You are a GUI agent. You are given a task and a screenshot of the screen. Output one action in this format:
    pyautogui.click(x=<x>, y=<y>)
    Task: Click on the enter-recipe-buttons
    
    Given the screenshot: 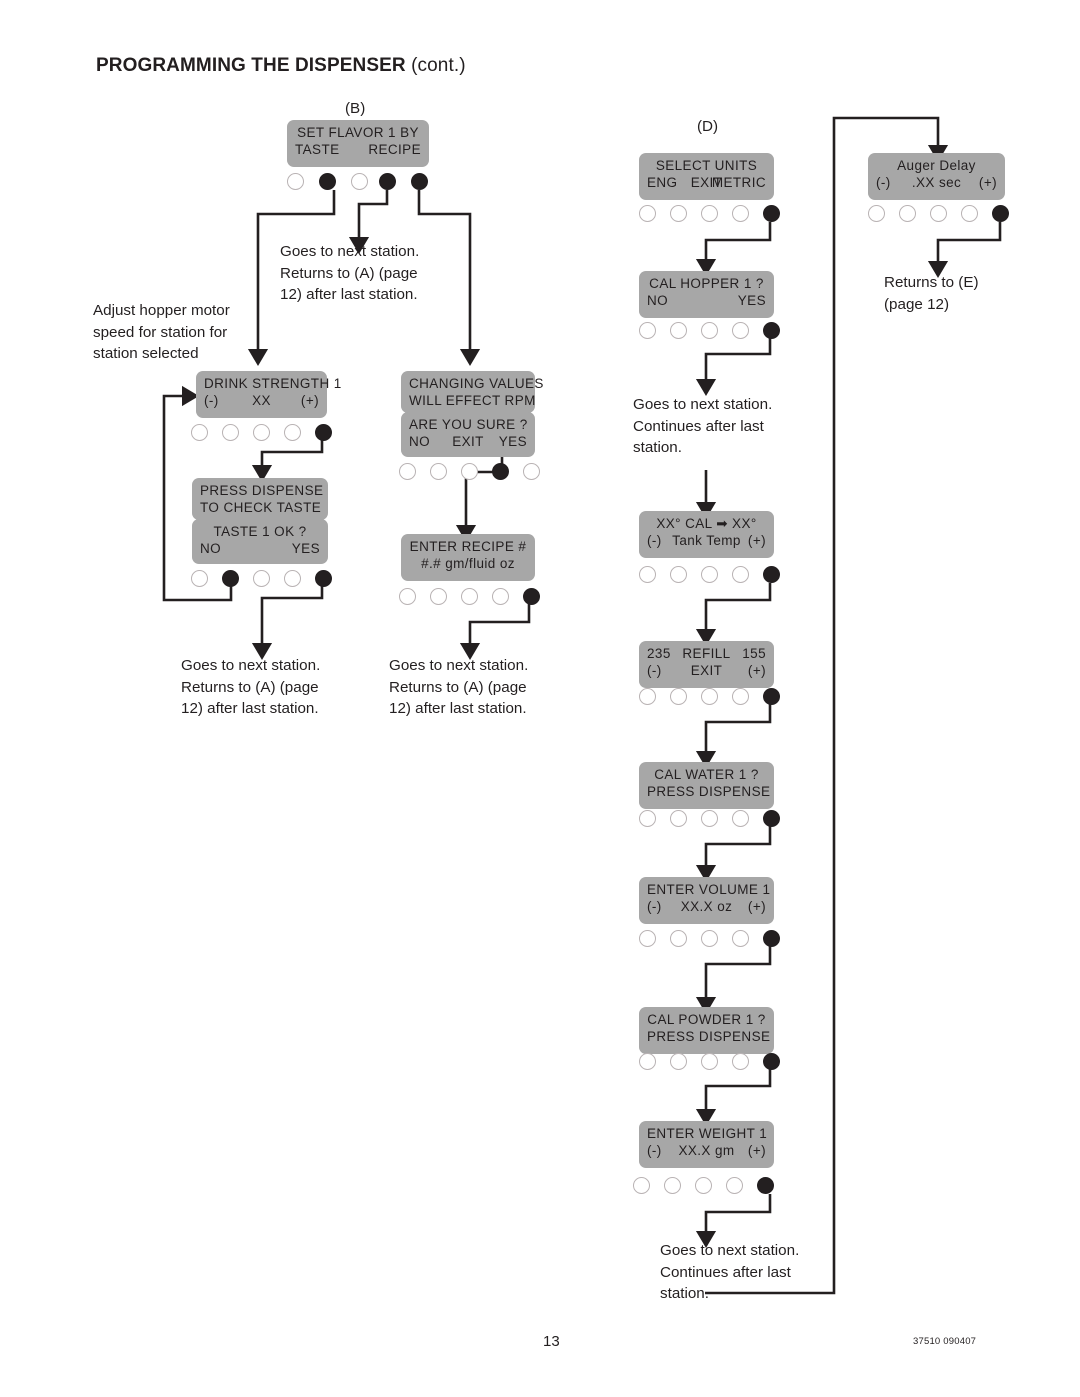 What is the action you would take?
    pyautogui.click(x=470, y=596)
    